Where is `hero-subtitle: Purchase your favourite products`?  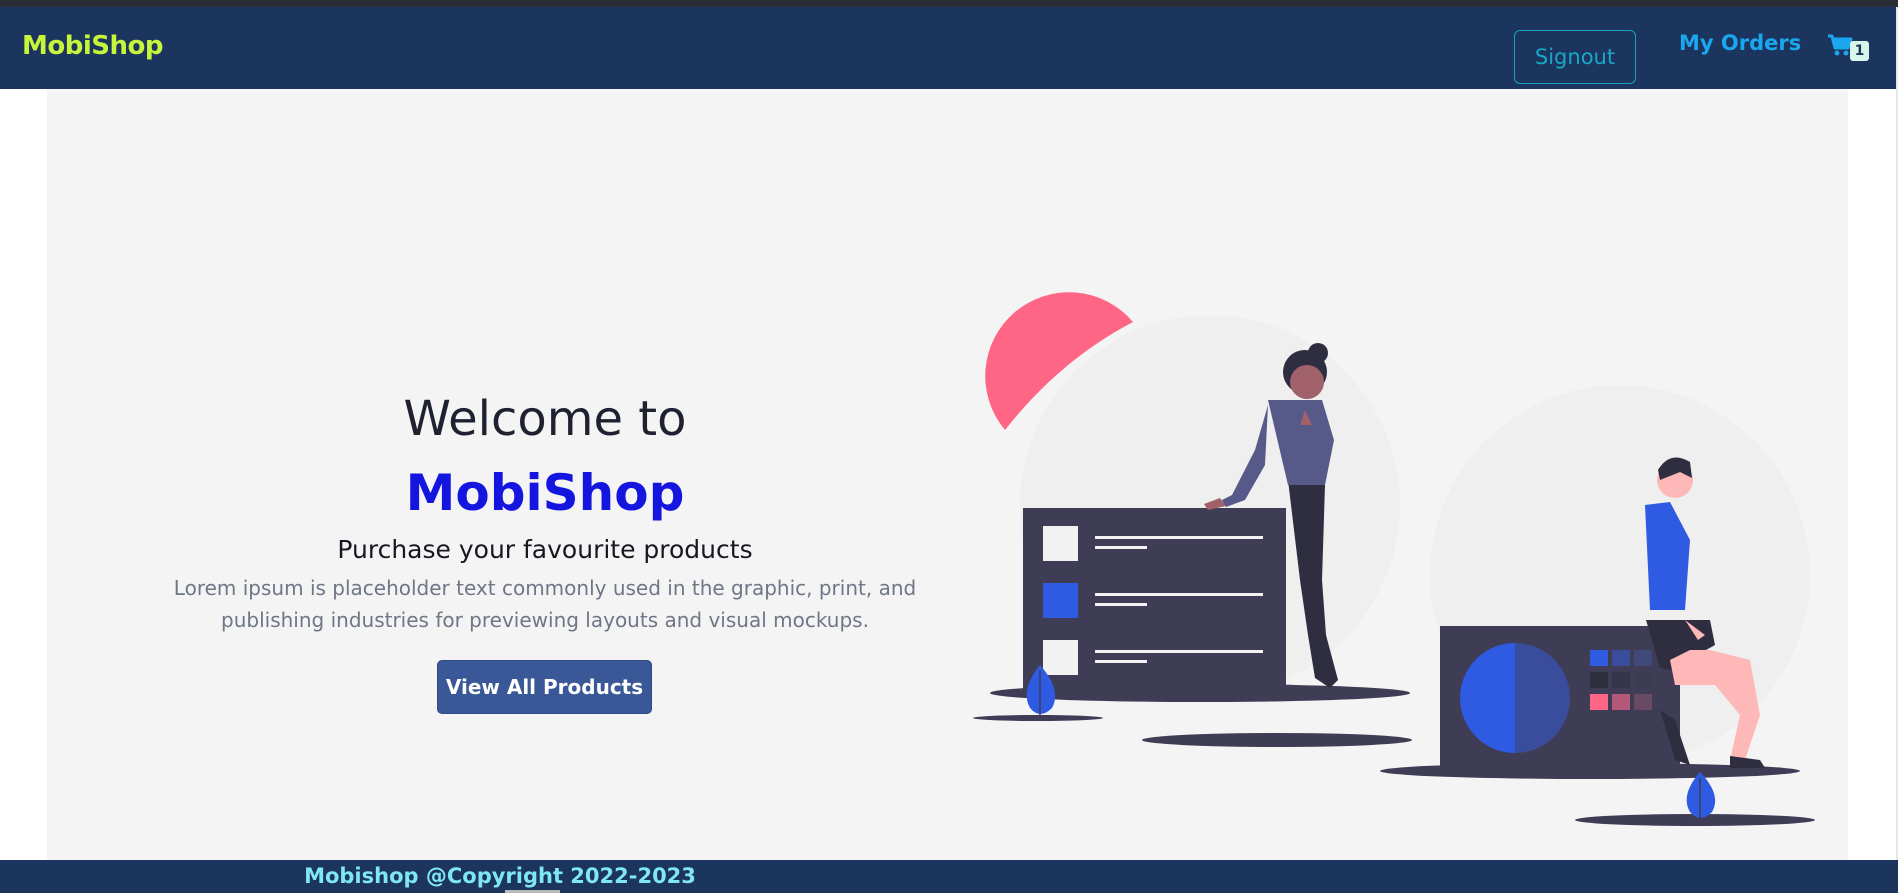 hero-subtitle: Purchase your favourite products is located at coordinates (545, 549).